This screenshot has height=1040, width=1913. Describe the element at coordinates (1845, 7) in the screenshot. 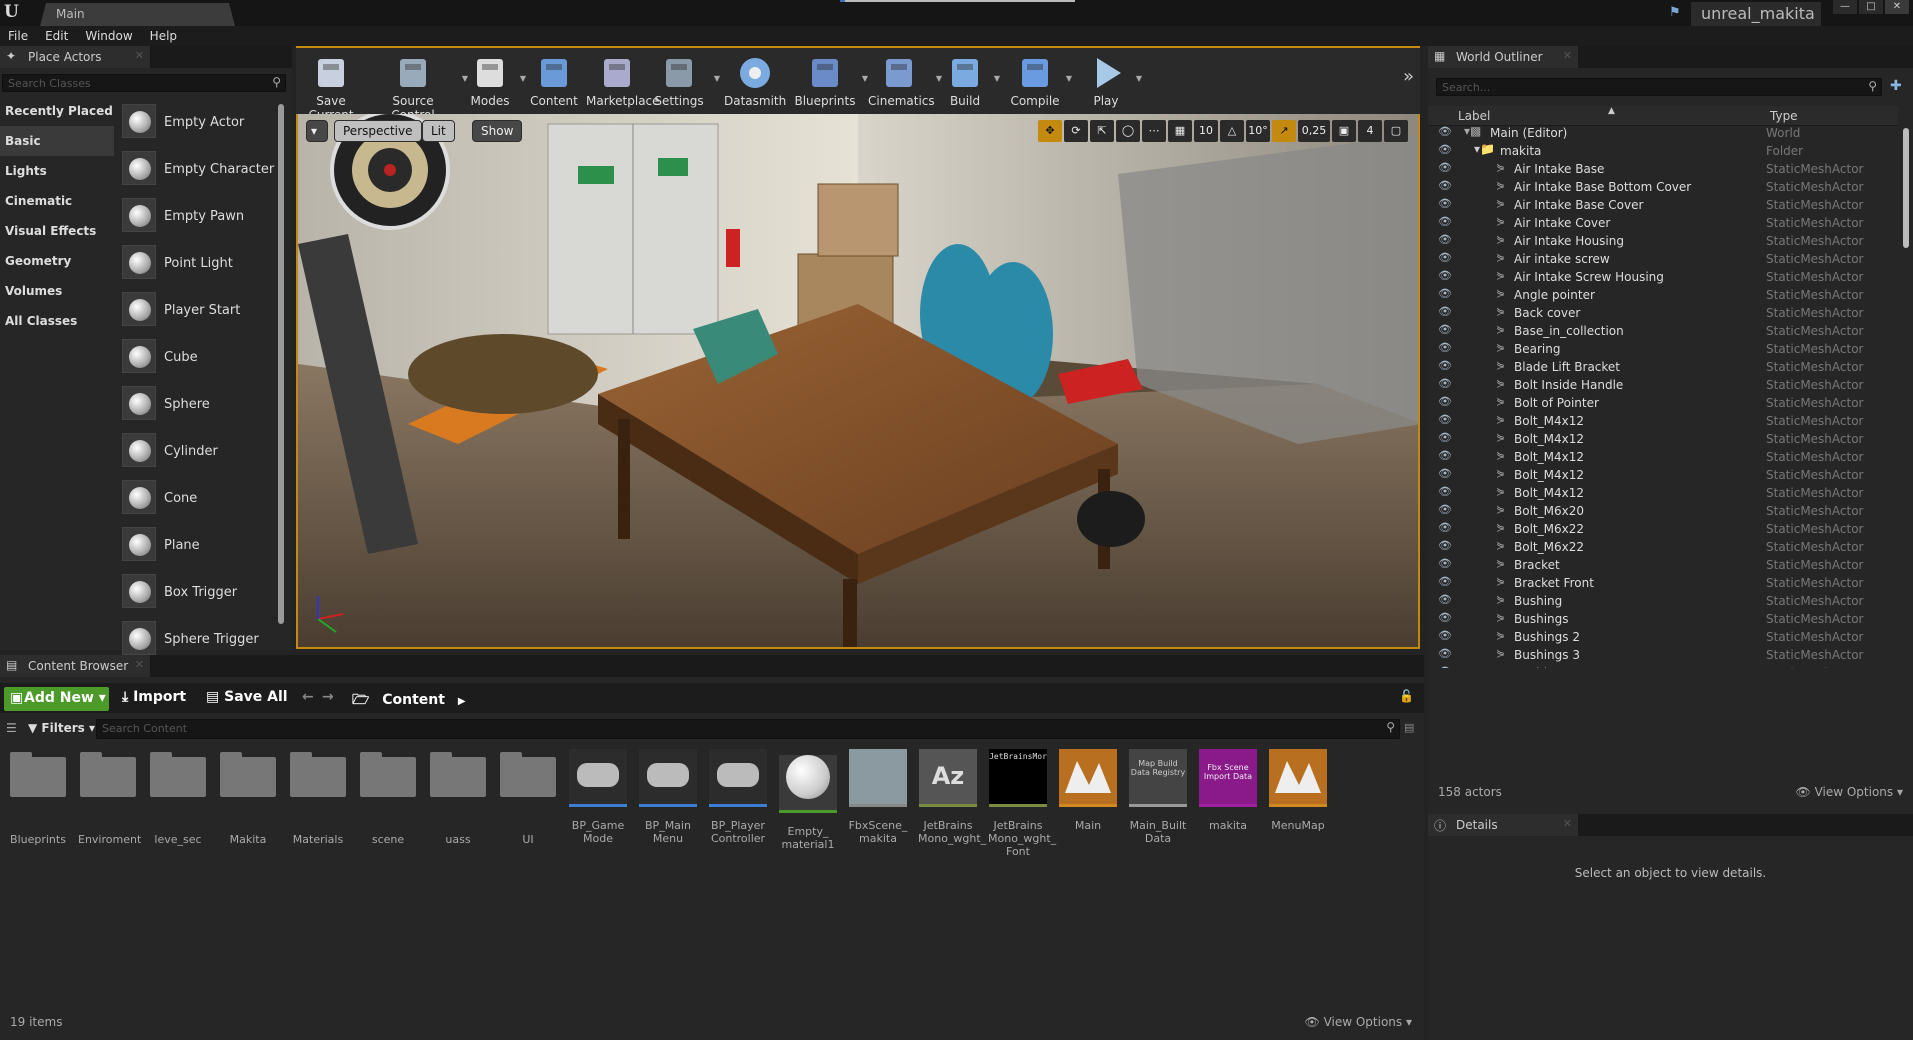

I see `minimize-button: —` at that location.